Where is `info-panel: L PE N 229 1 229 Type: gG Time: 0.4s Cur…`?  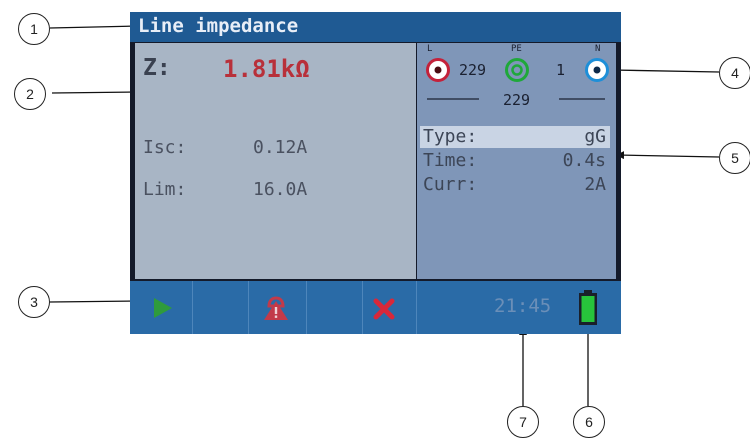
info-panel: L PE N 229 1 229 Type: gG Time: 0.4s Cur… is located at coordinates (516, 161).